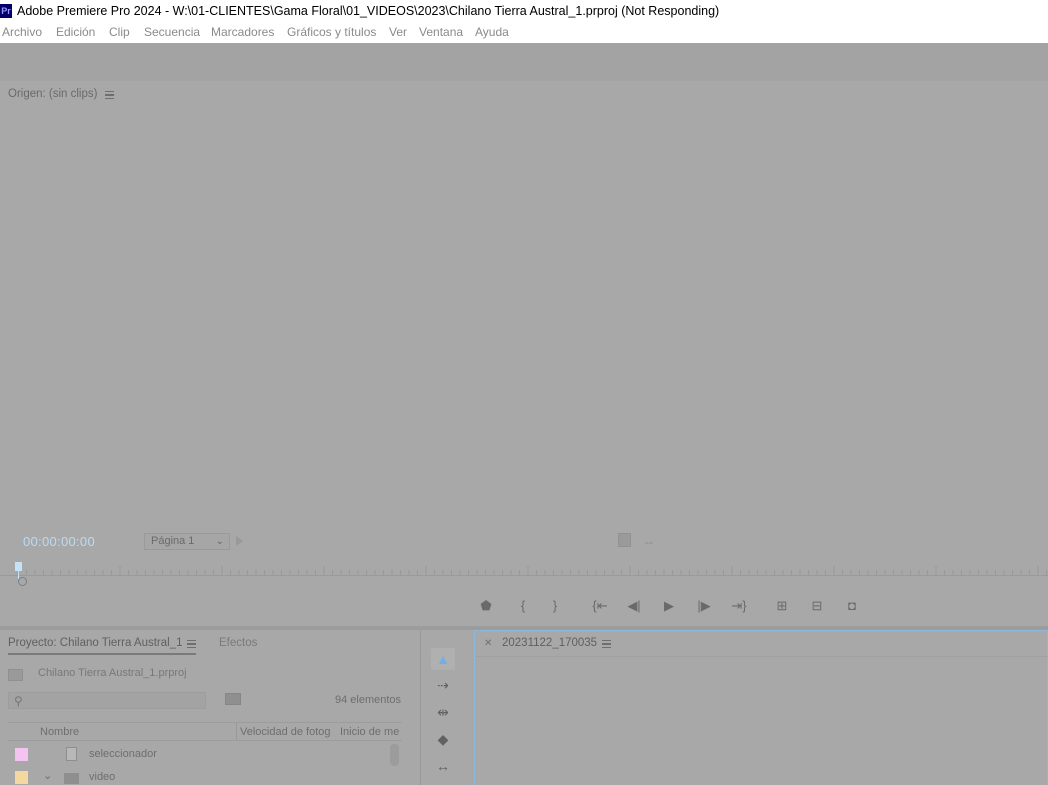 The image size is (1048, 785). I want to click on razor-tool-icon: ◆, so click(443, 739).